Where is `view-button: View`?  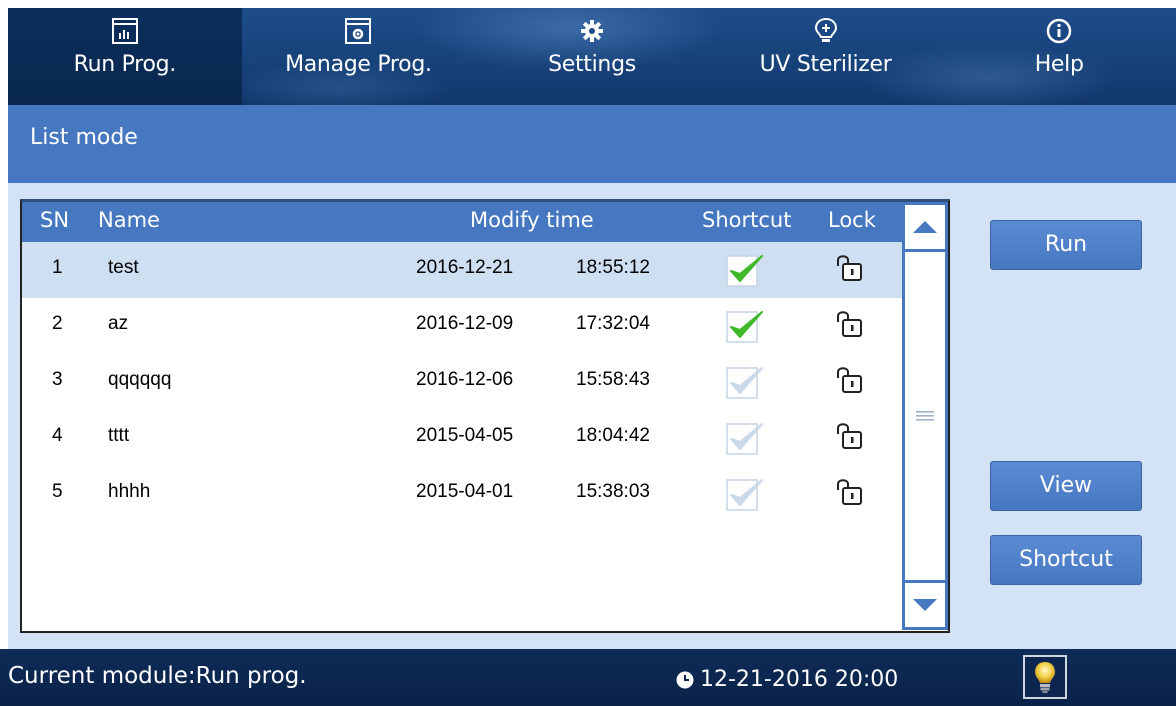 view-button: View is located at coordinates (1066, 486).